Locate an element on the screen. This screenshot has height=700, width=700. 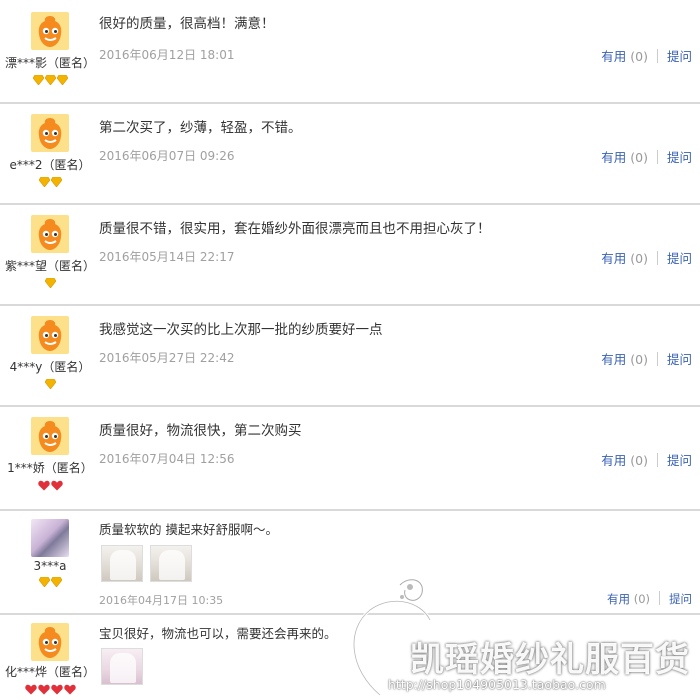
review-text: 质量很不错，很实用，套在婚纱外面很漂亮而且也不用担心灰了！ is located at coordinates (295, 229).